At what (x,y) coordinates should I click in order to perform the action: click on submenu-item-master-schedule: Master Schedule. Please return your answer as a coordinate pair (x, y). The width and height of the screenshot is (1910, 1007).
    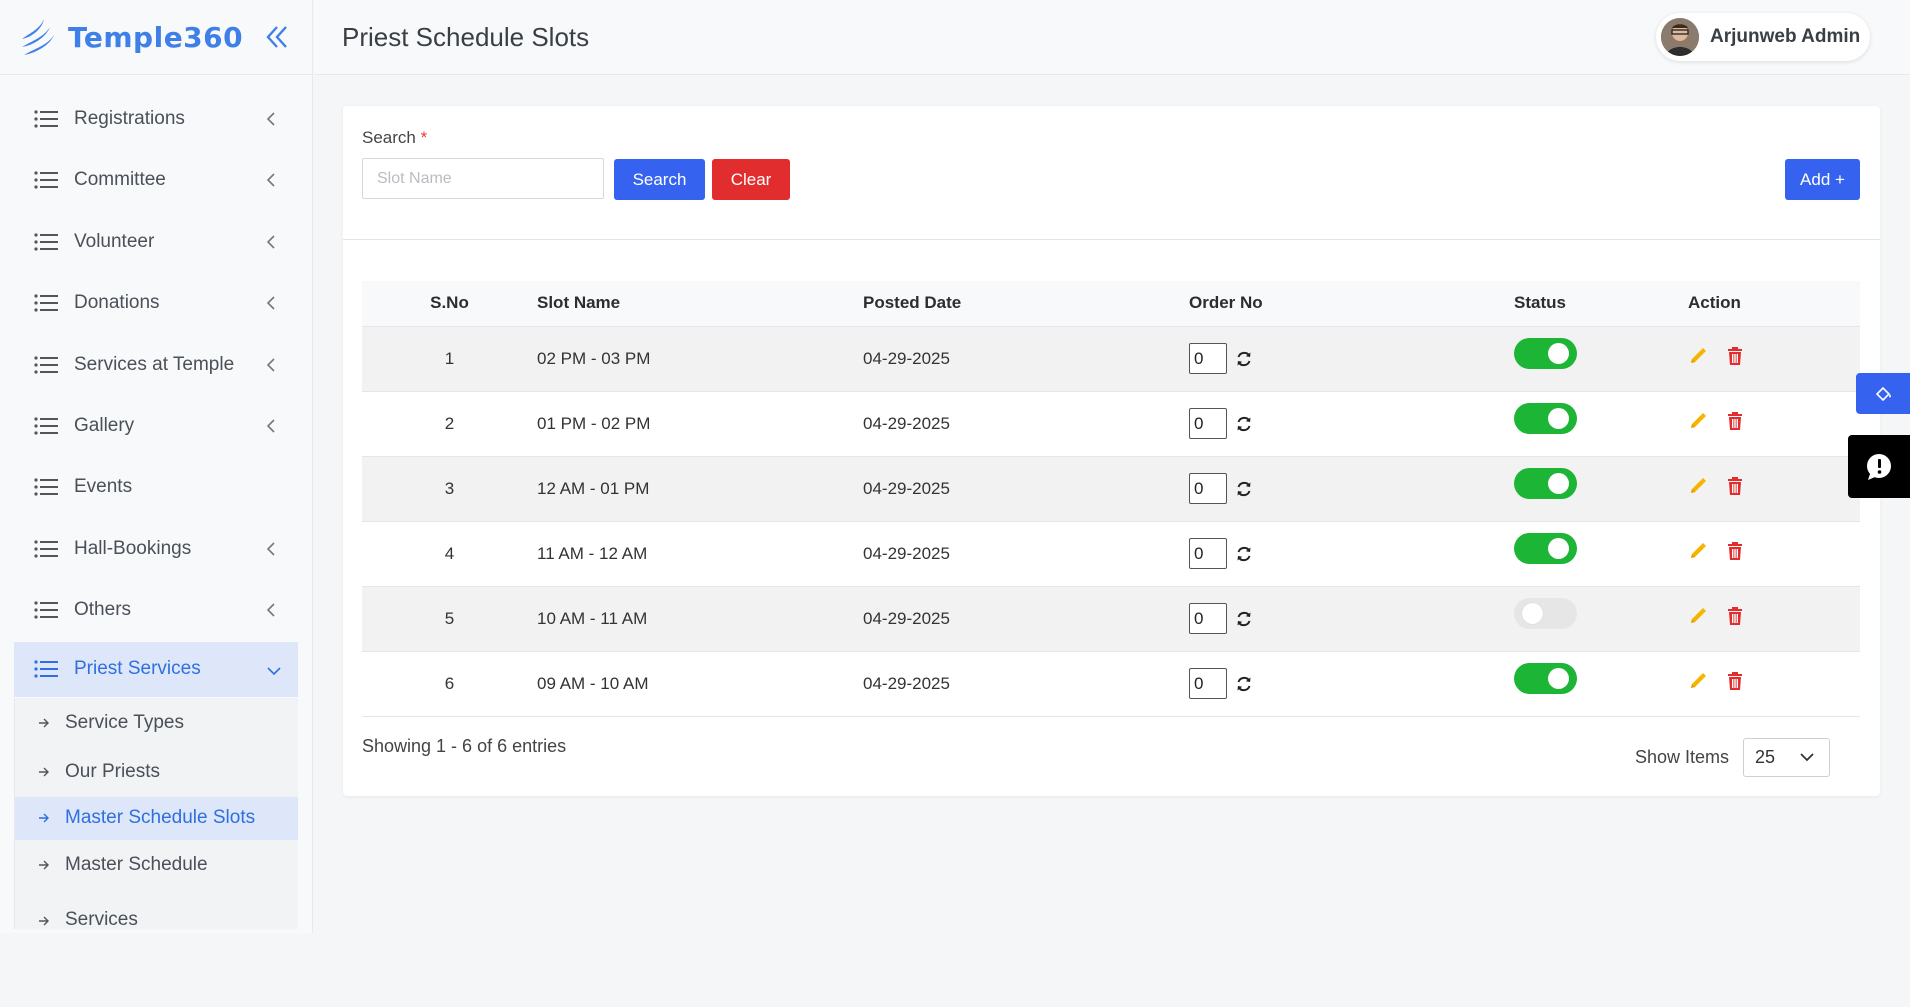
    Looking at the image, I should click on (156, 865).